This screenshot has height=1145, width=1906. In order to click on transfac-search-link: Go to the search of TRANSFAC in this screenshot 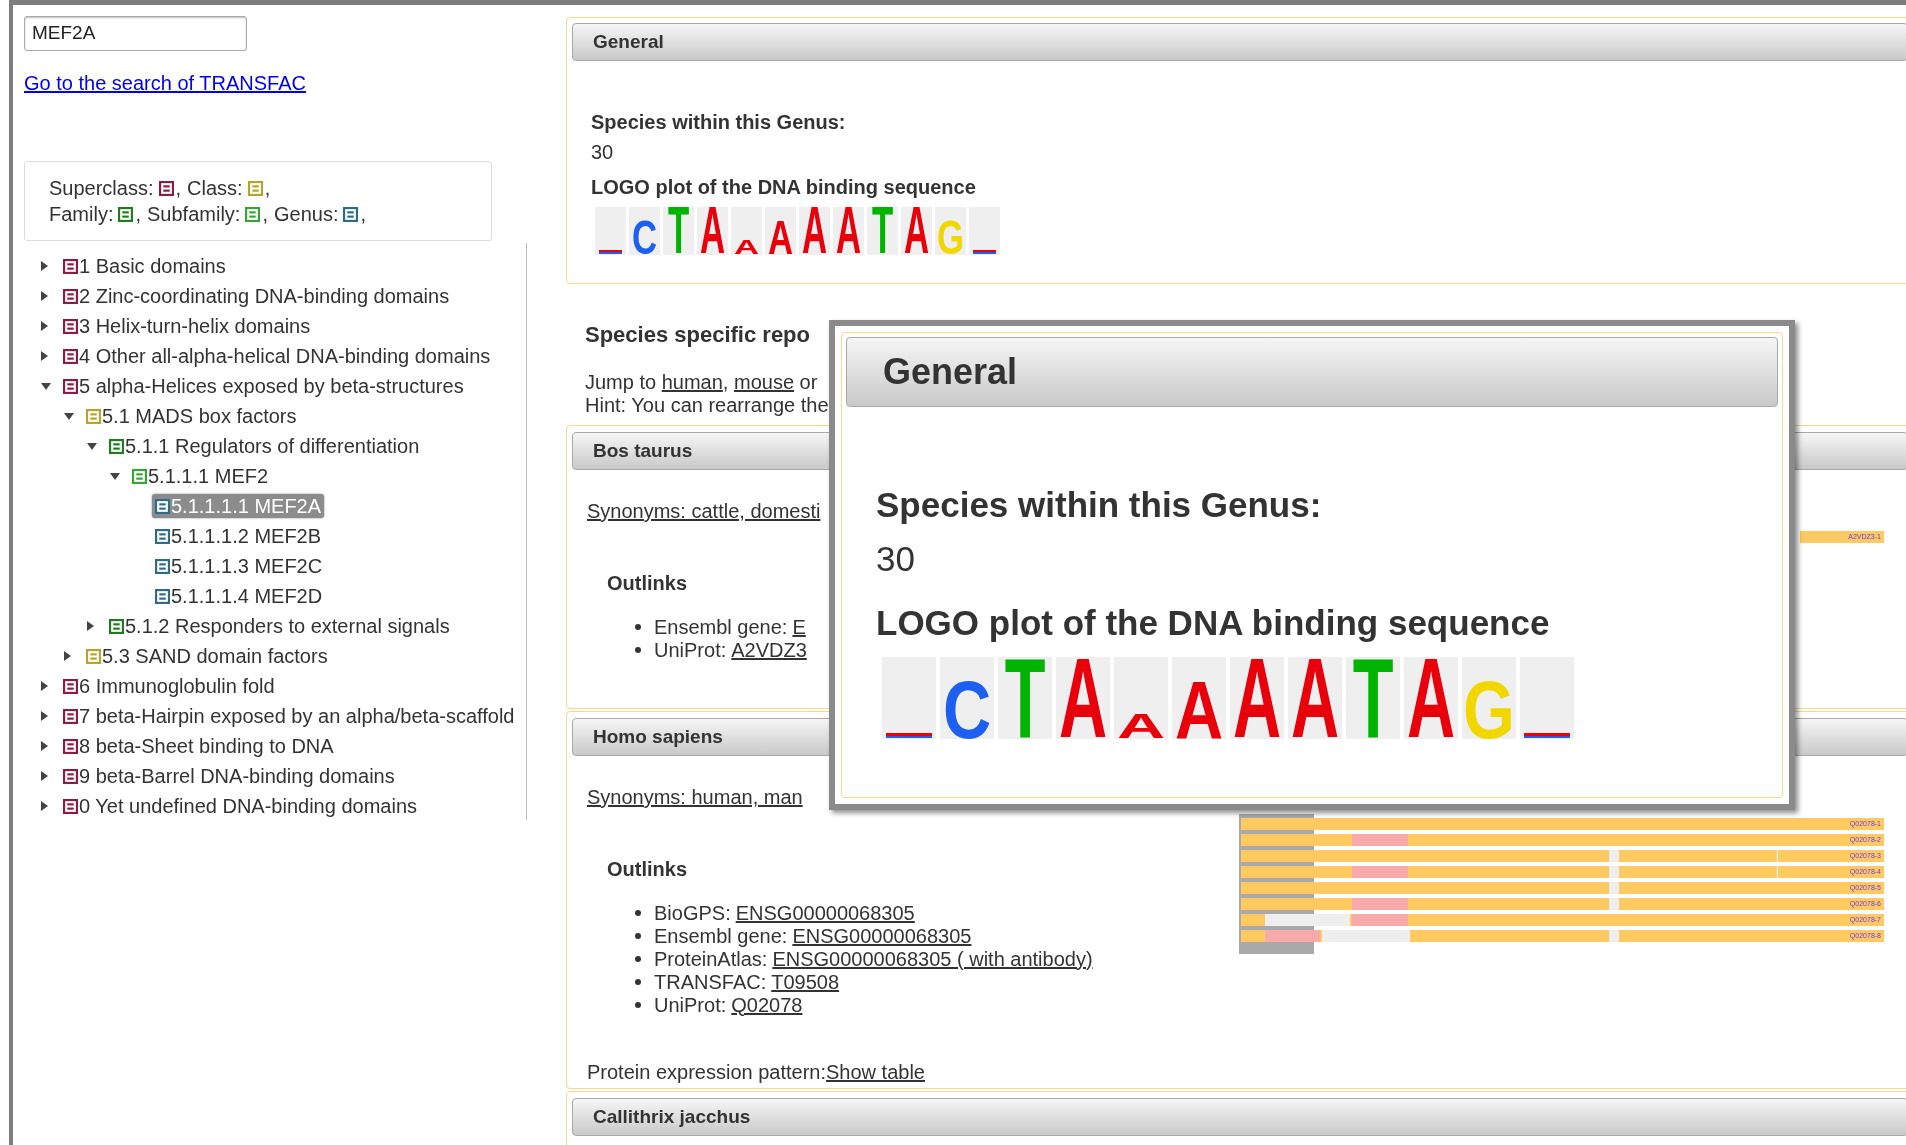, I will do `click(165, 83)`.